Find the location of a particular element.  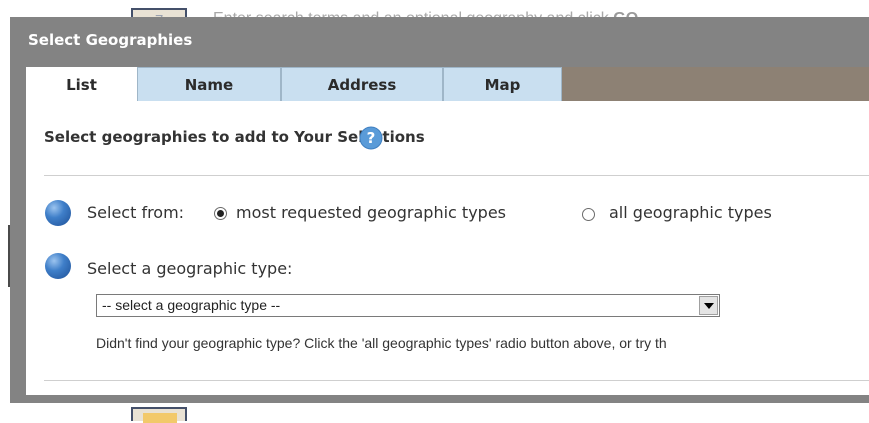

tab-name: Name is located at coordinates (209, 84).